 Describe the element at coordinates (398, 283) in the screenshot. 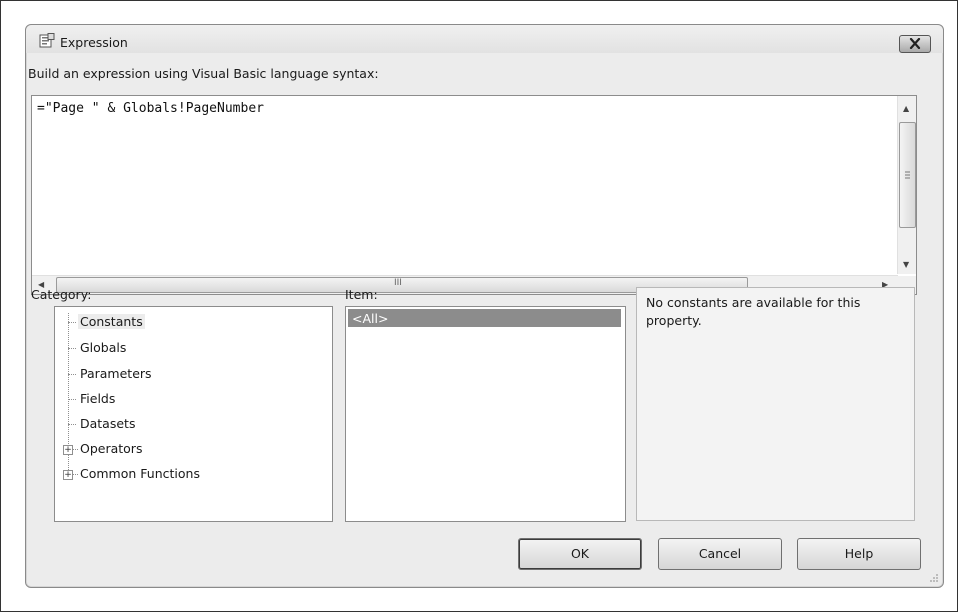

I see `thumb-grip-icon: III` at that location.